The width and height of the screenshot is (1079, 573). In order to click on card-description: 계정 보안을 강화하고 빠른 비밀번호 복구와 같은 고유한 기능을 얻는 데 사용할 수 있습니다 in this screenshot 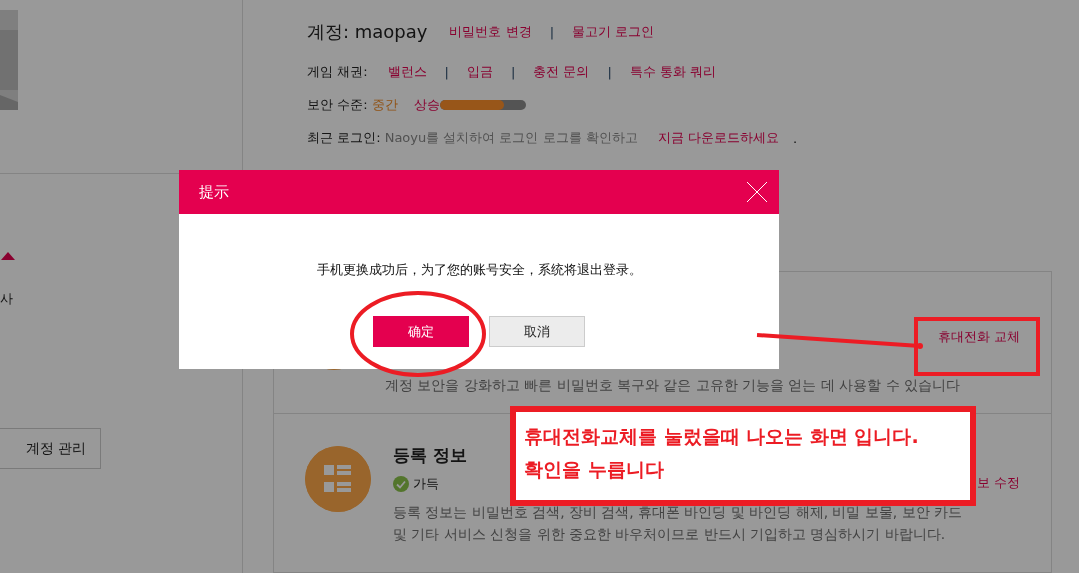, I will do `click(672, 385)`.